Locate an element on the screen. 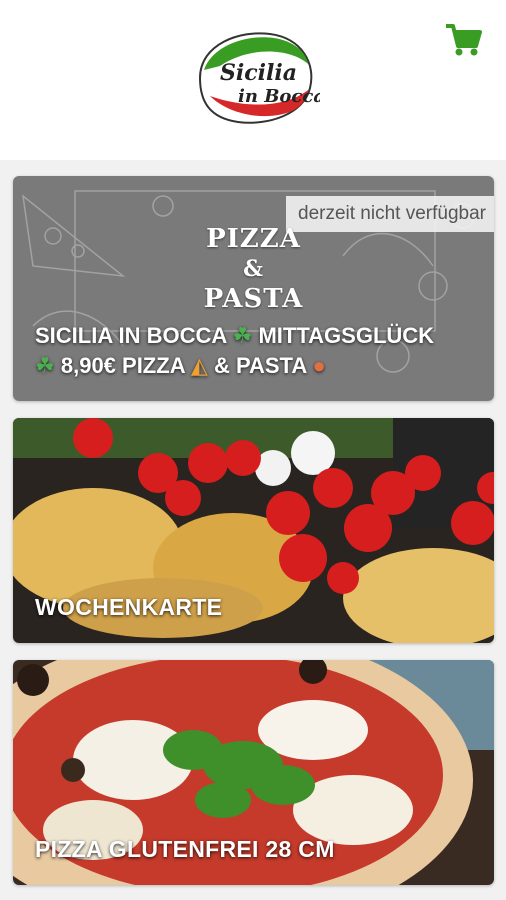 The image size is (506, 900). promo-heading-and: & is located at coordinates (253, 269).